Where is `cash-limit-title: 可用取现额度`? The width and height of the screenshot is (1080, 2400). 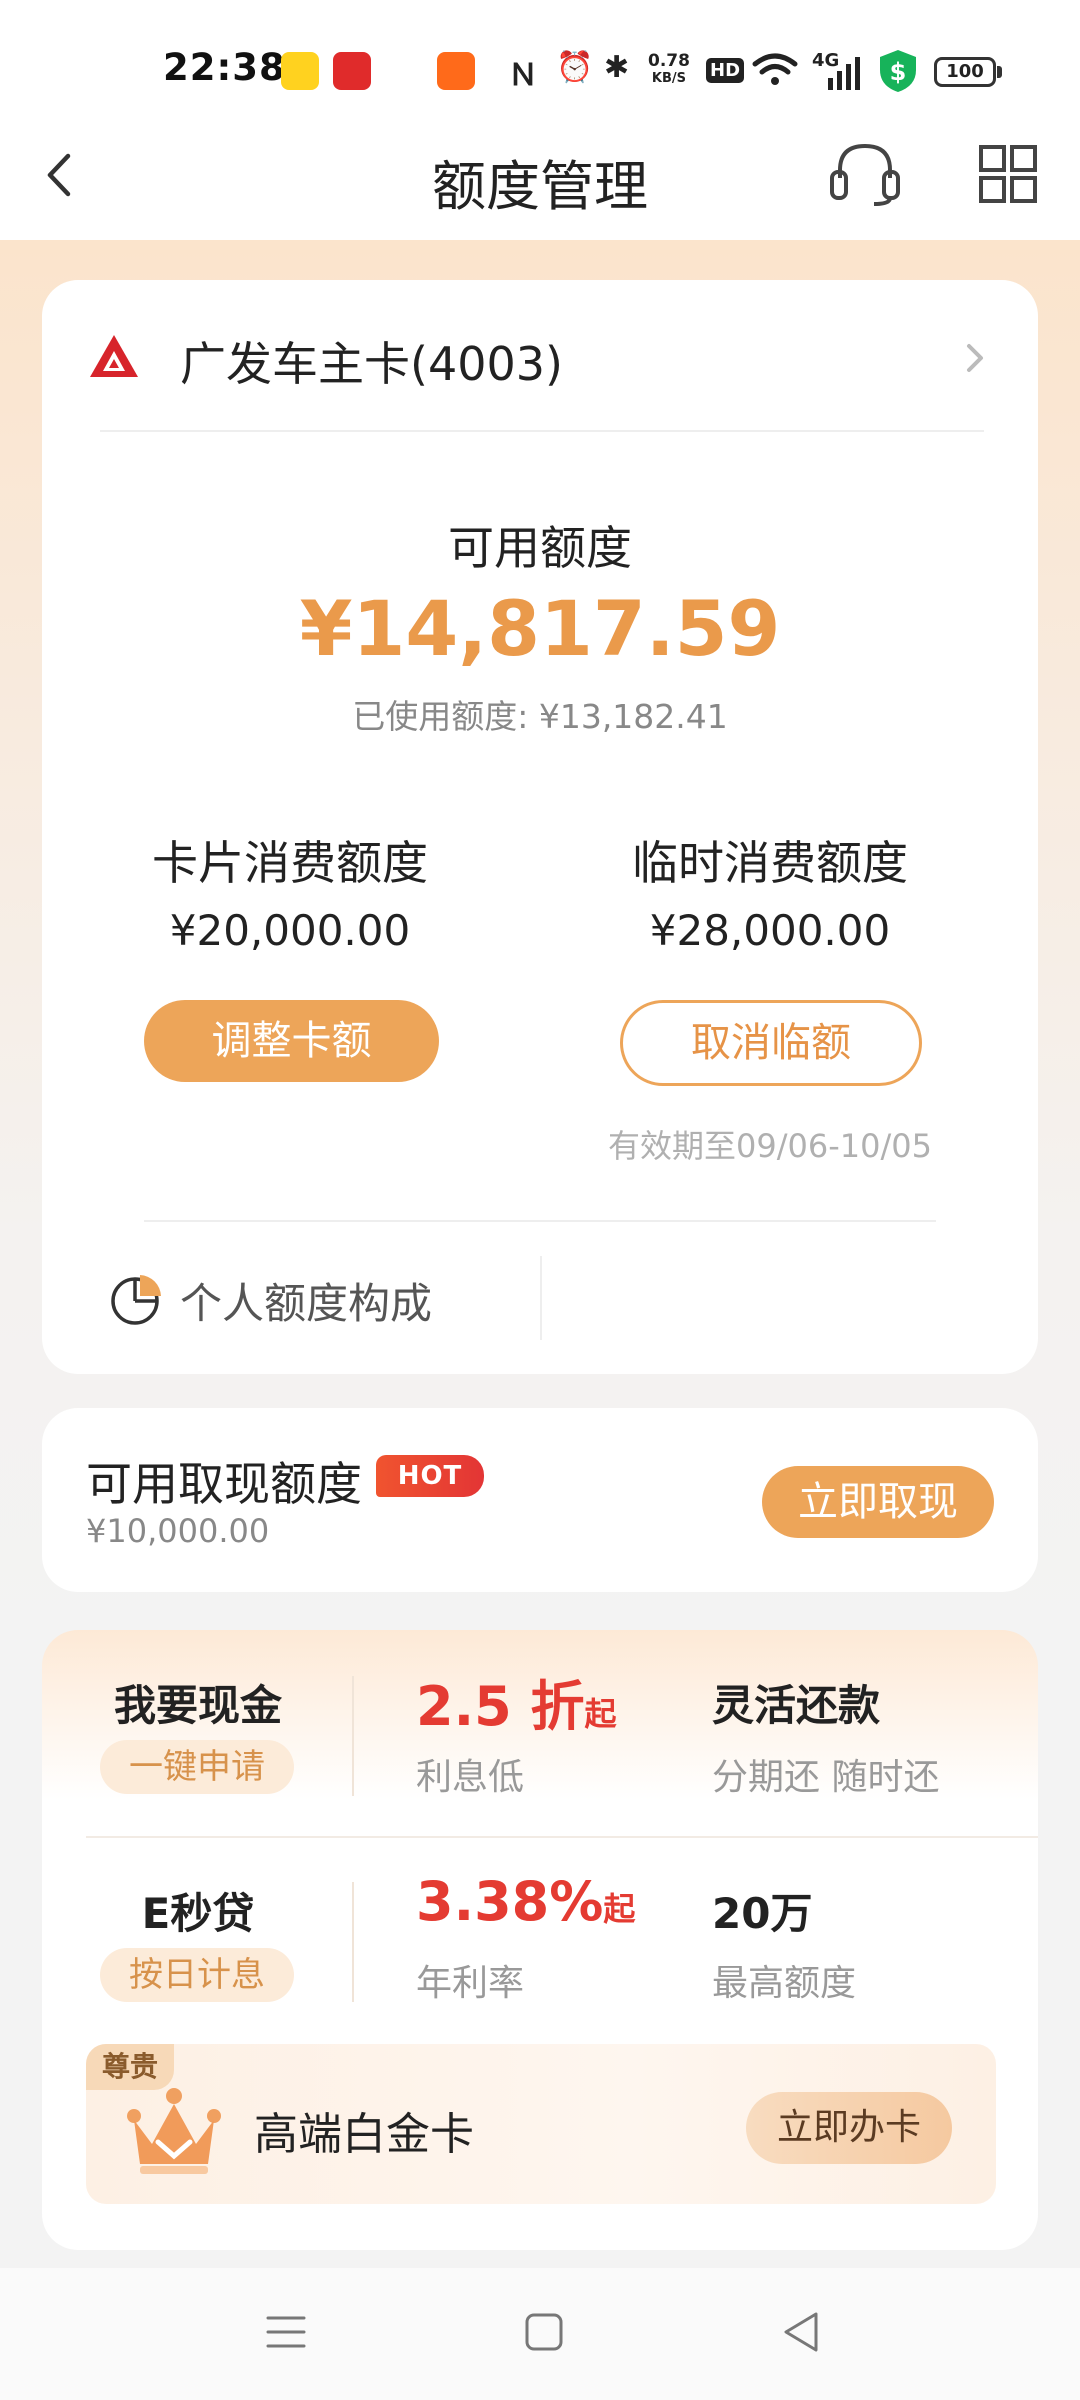 cash-limit-title: 可用取现额度 is located at coordinates (224, 1484).